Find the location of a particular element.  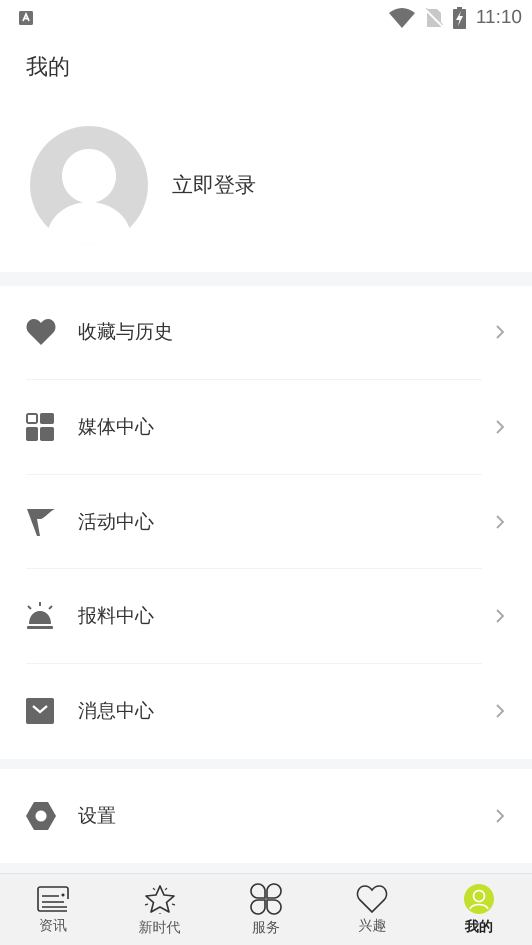

menu-item: 报料中心 is located at coordinates (254, 616).